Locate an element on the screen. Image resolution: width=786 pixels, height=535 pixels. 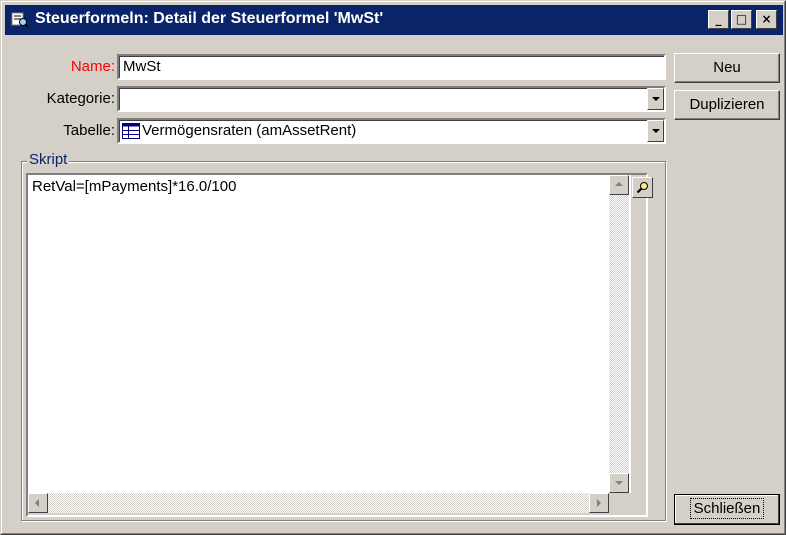
scroll-left-icon is located at coordinates (38, 503).